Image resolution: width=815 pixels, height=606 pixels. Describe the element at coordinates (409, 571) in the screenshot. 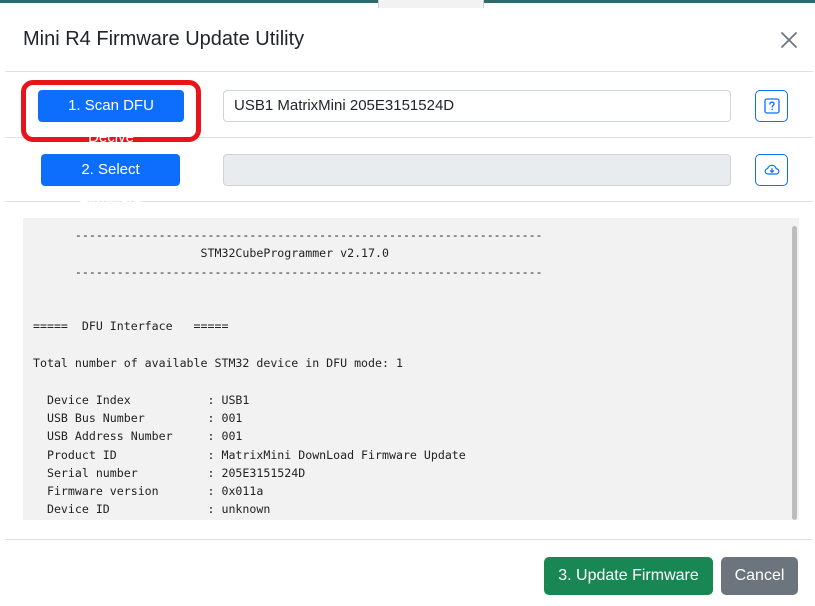

I see `dialog-footer: 3. Update Firmware Cancel` at that location.